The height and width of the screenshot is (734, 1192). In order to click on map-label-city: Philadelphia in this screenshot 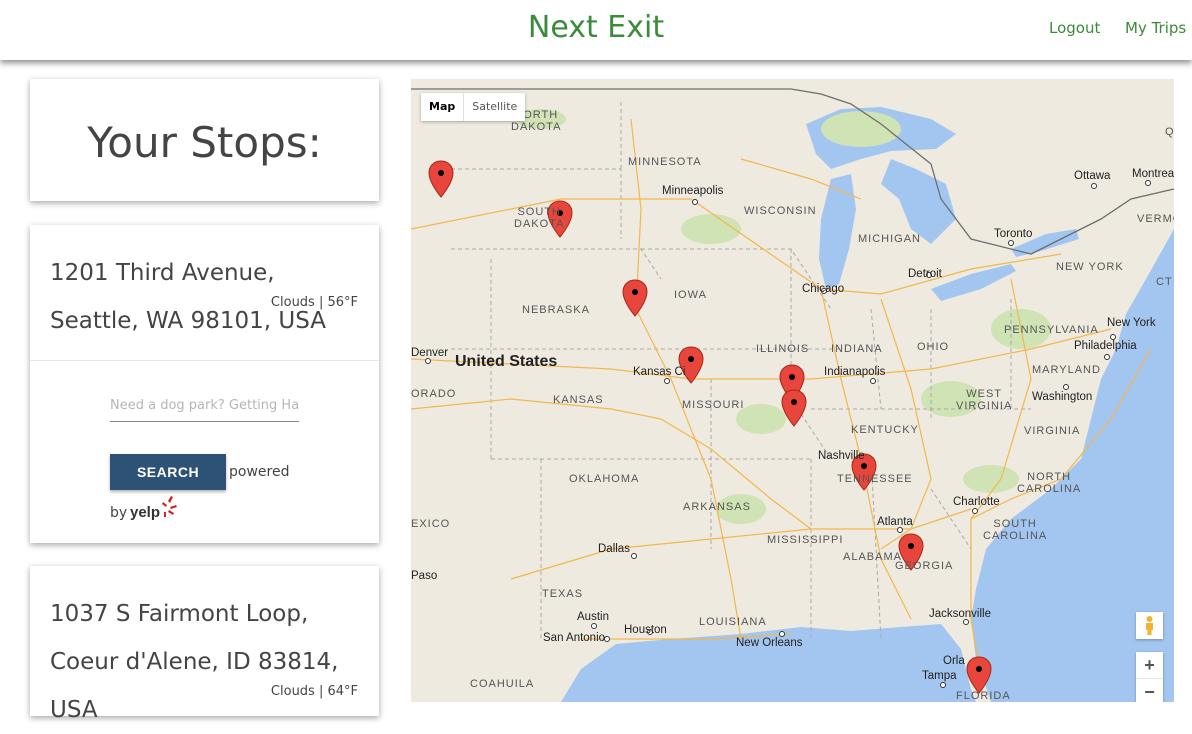, I will do `click(1105, 346)`.